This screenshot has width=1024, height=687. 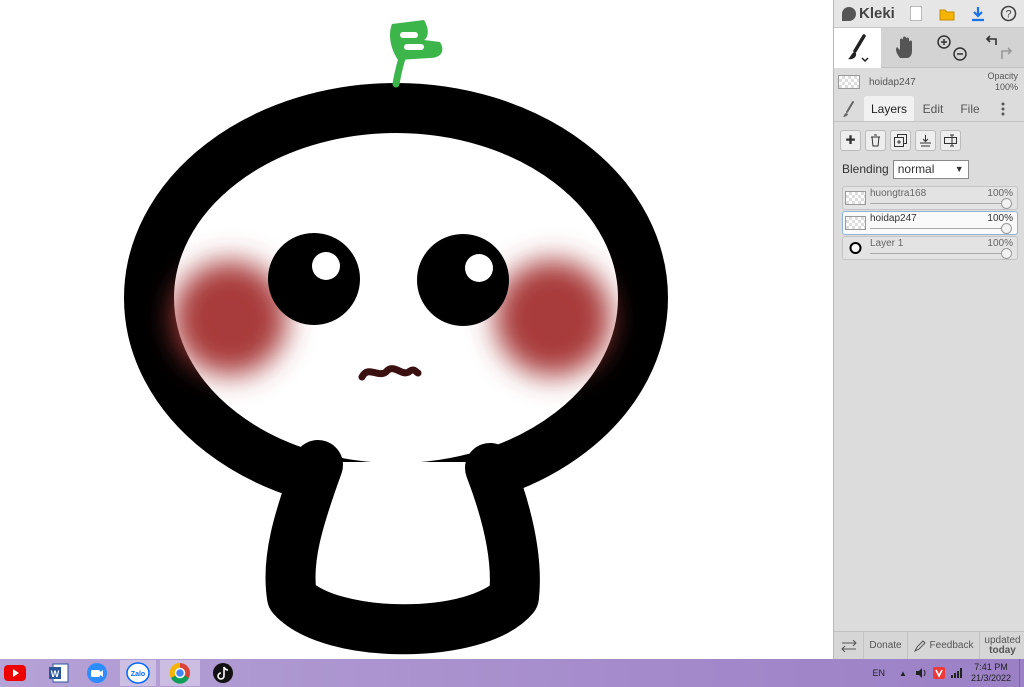 I want to click on help-button: ?, so click(x=1008, y=14).